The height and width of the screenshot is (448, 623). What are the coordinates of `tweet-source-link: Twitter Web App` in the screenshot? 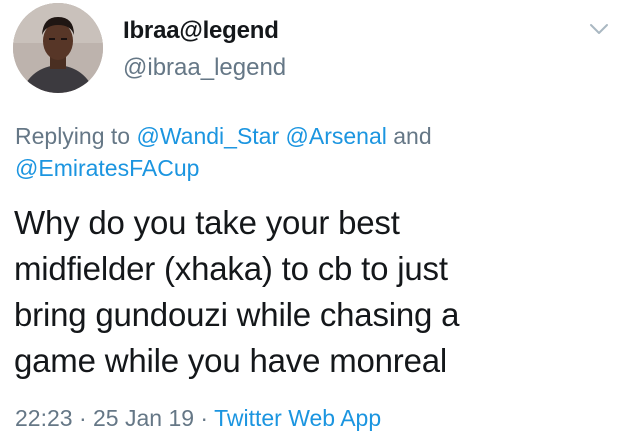 It's located at (297, 418).